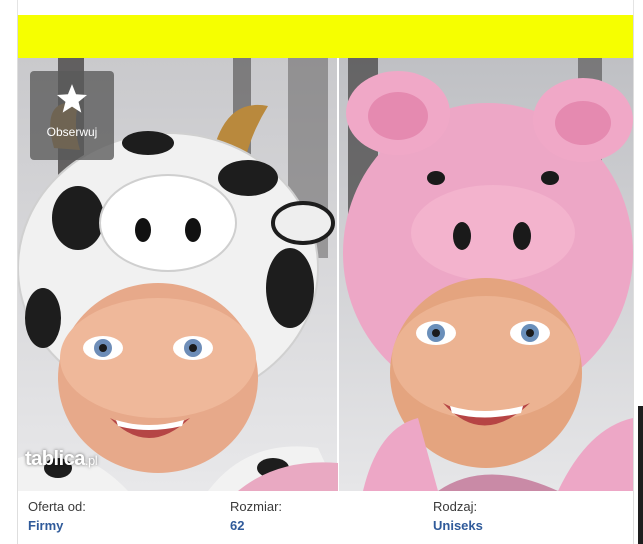  What do you see at coordinates (57, 516) in the screenshot?
I see `param-offer-from: Oferta od: Firmy` at bounding box center [57, 516].